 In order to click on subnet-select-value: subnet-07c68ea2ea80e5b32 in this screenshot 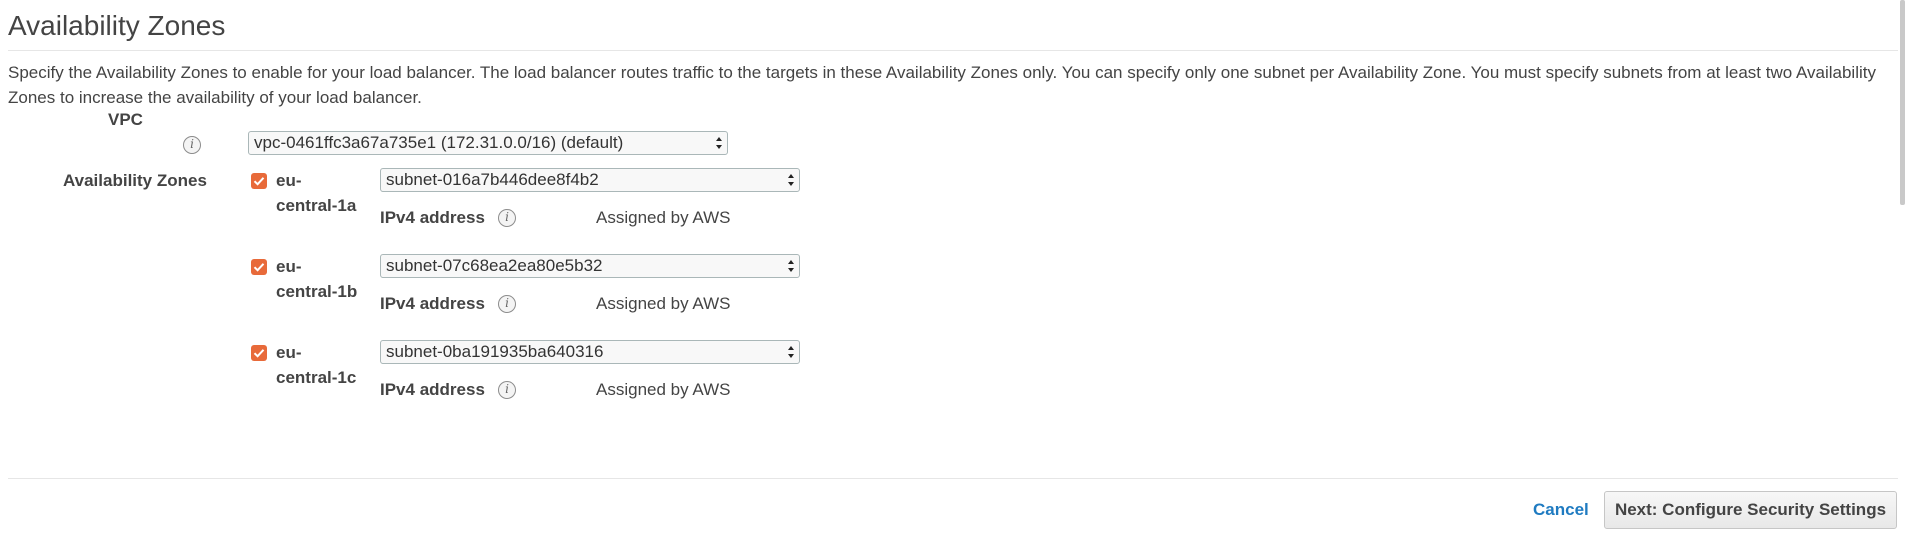, I will do `click(494, 265)`.